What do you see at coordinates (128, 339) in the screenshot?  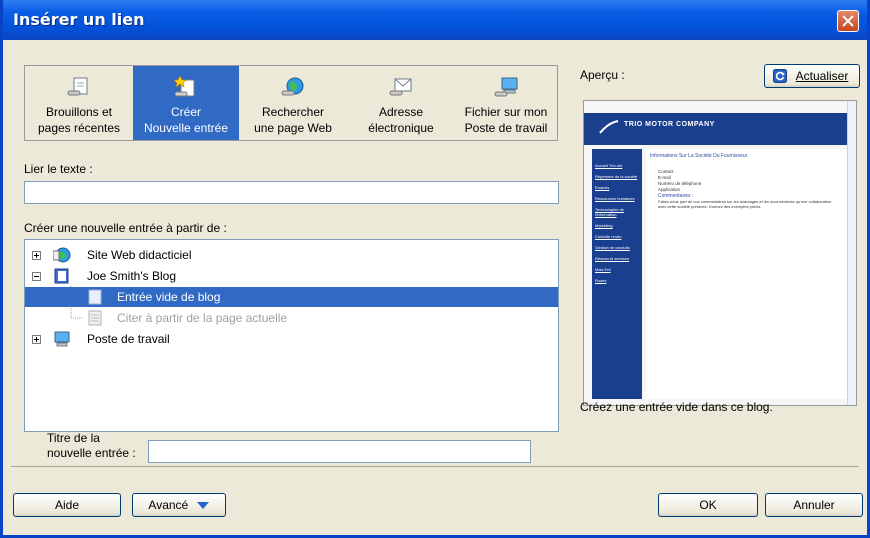 I see `tree-item-label: Poste de travail` at bounding box center [128, 339].